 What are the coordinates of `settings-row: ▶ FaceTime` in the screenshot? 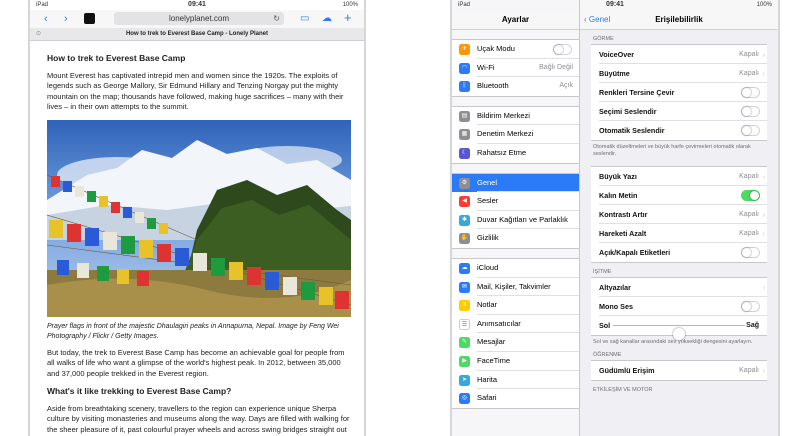 It's located at (515, 361).